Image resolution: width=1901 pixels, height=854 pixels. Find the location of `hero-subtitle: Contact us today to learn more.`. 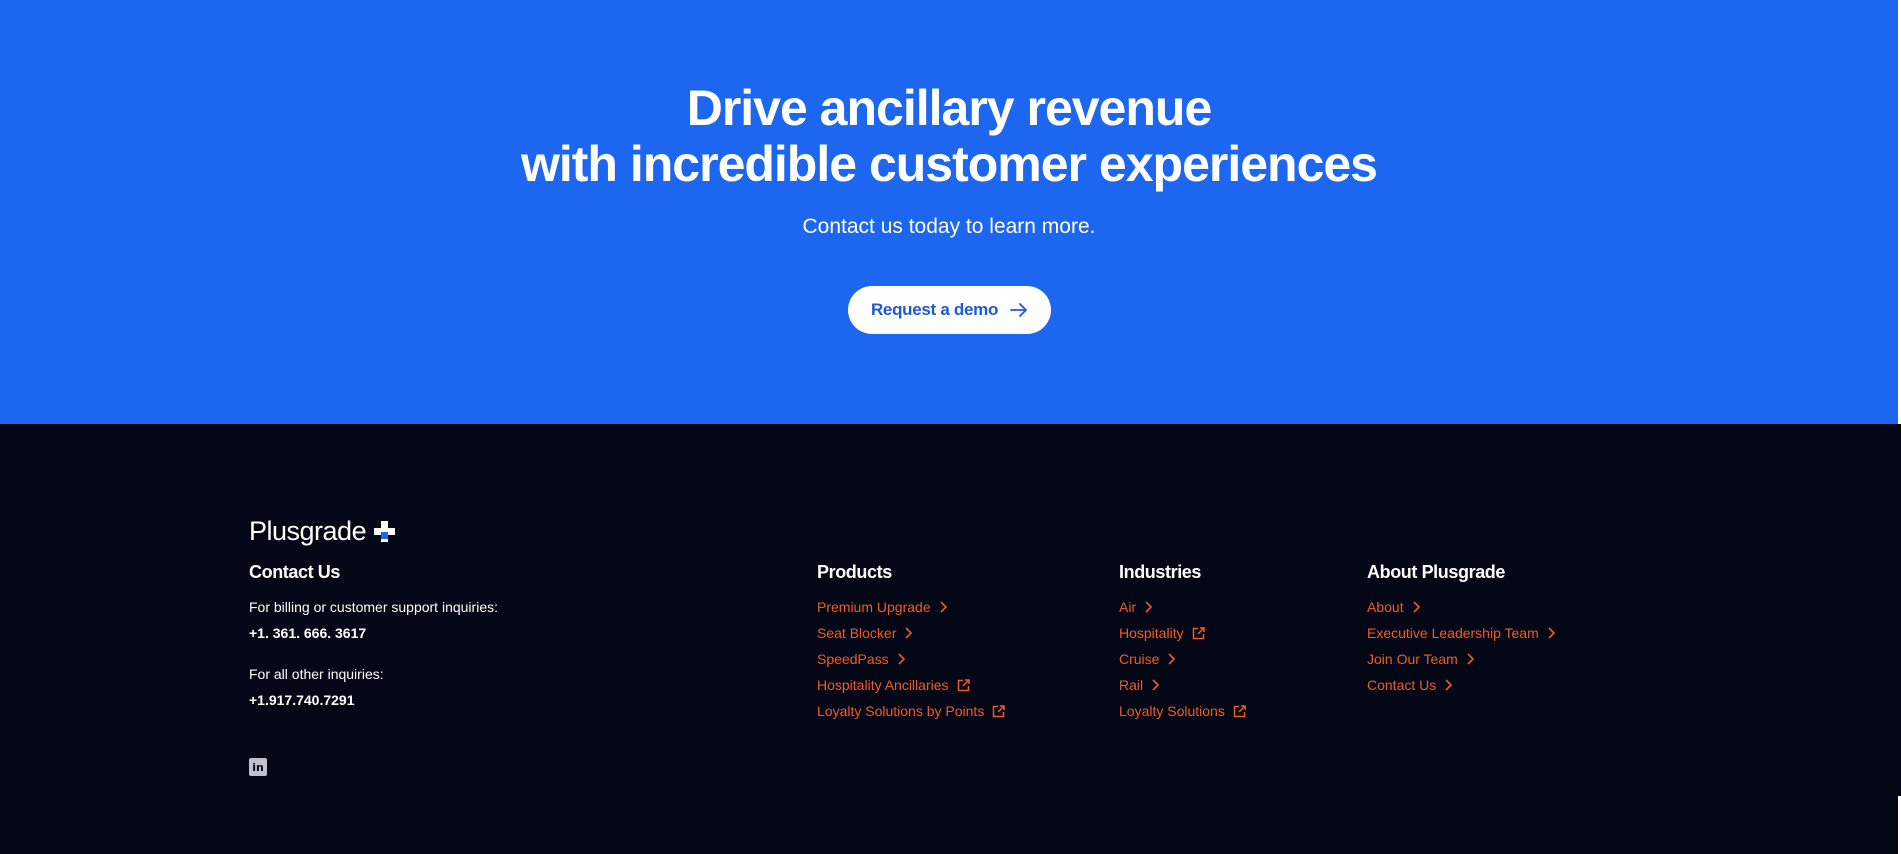

hero-subtitle: Contact us today to learn more. is located at coordinates (949, 226).